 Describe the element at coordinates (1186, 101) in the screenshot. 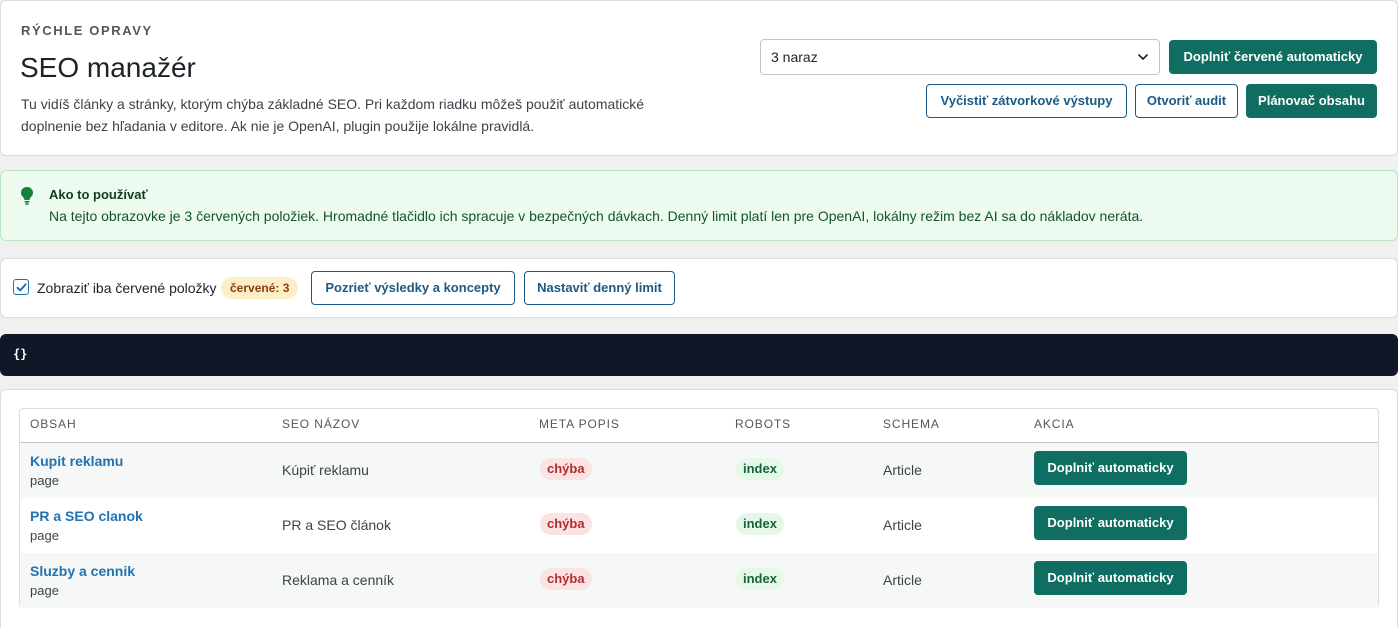

I see `open-audit-button: Otvoriť audit` at that location.